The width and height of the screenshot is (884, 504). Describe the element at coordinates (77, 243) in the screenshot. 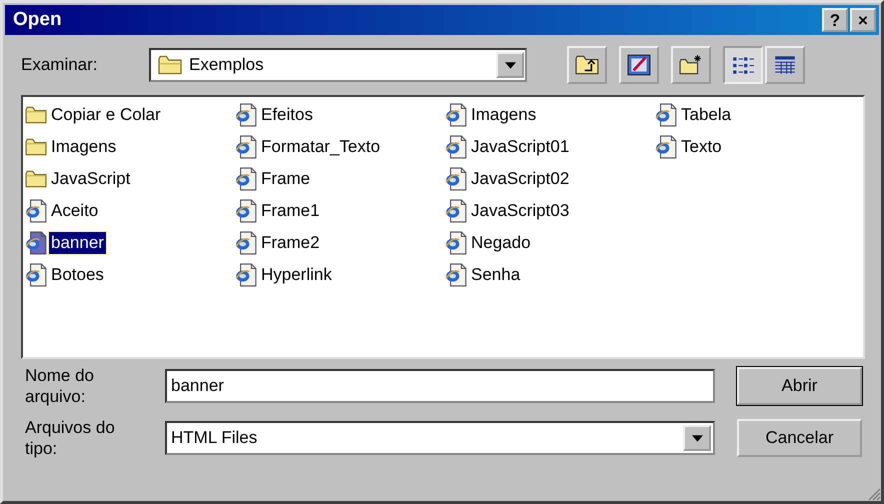

I see `file-name: banner` at that location.